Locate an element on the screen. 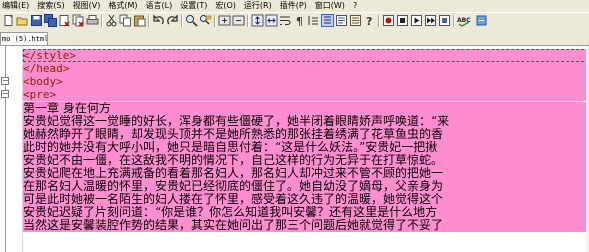  code-line: </style> is located at coordinates (306, 55).